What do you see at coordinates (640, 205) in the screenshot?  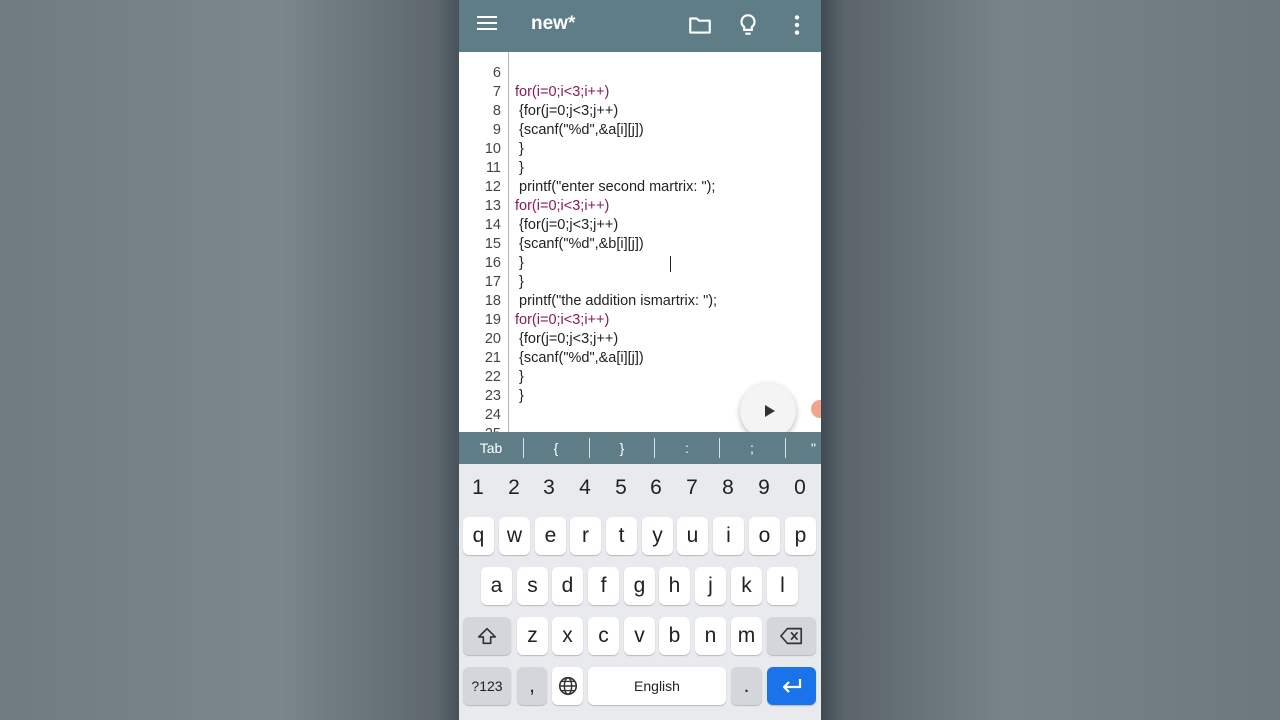 I see `code-line: 13 {for(j=0;j<3;j++)` at bounding box center [640, 205].